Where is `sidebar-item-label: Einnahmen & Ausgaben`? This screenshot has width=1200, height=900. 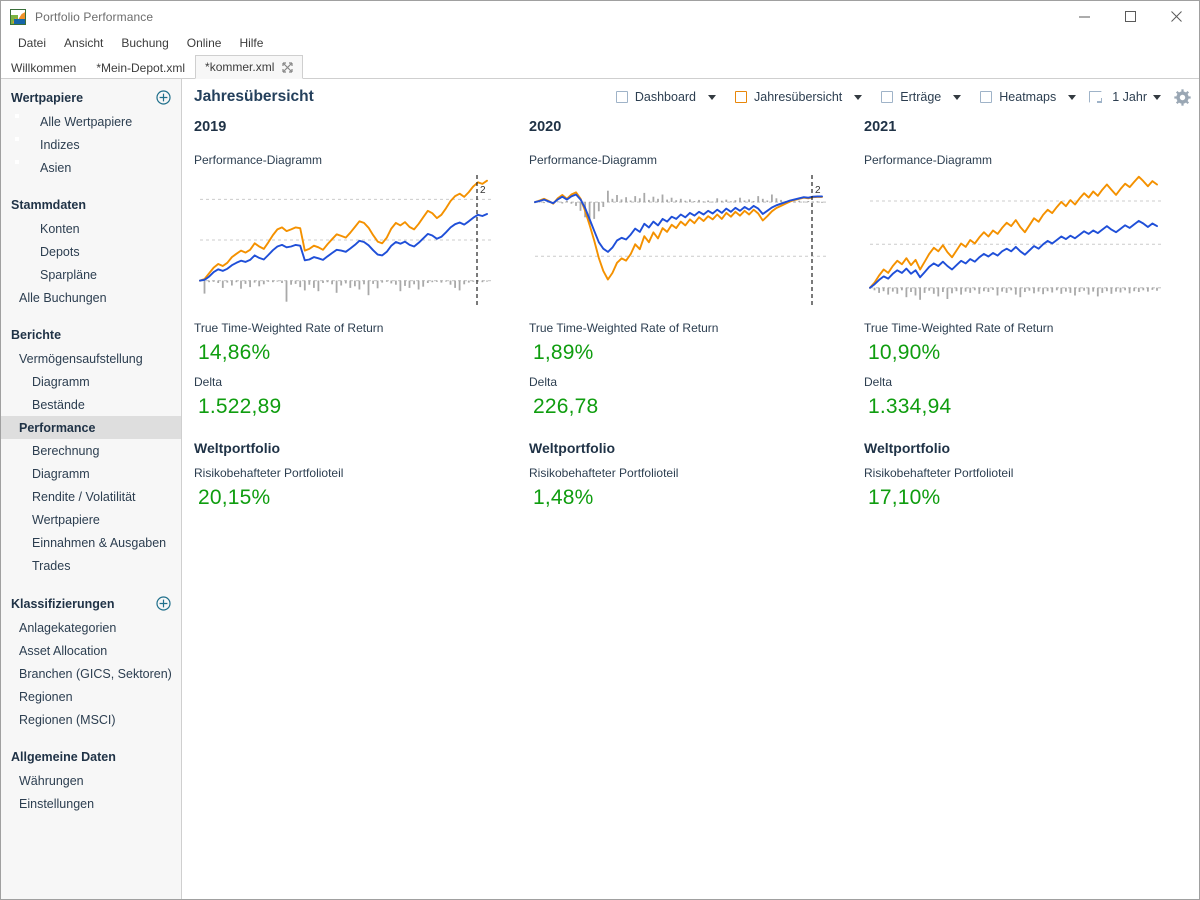 sidebar-item-label: Einnahmen & Ausgaben is located at coordinates (99, 542).